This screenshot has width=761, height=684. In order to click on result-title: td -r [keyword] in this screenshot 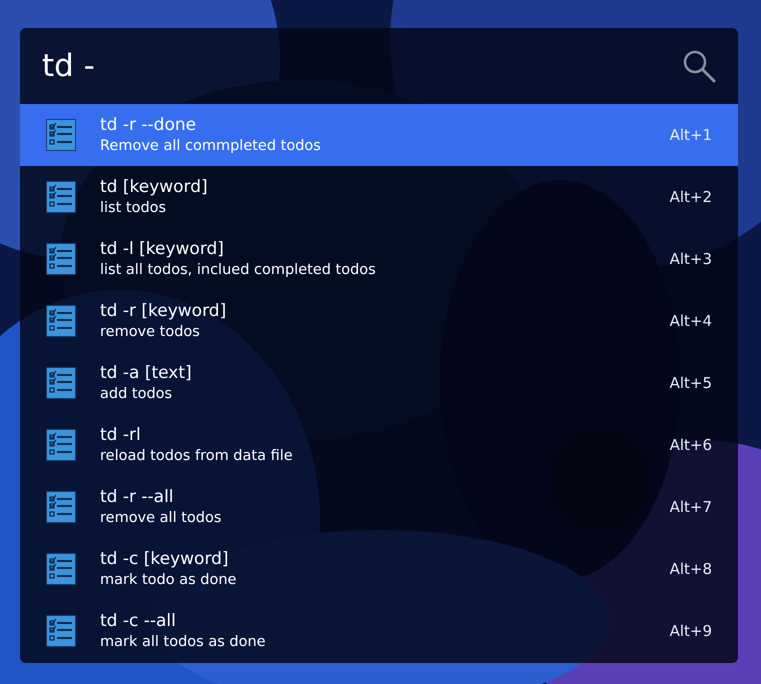, I will do `click(164, 311)`.